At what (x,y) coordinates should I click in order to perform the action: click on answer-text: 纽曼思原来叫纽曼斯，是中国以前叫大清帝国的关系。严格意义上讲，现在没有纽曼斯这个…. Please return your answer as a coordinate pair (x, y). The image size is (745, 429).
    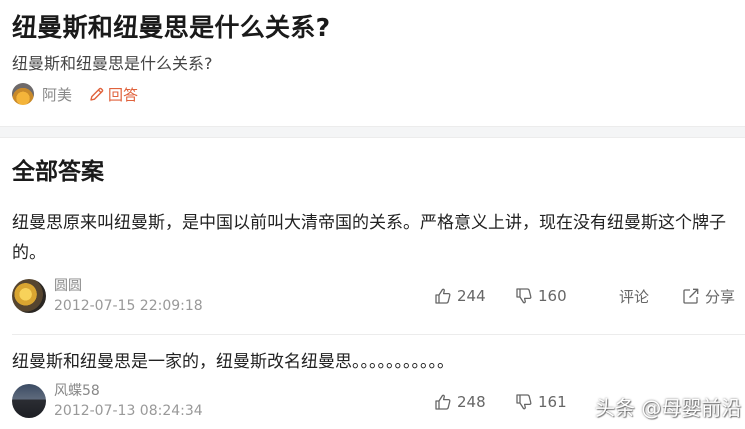
    Looking at the image, I should click on (369, 238).